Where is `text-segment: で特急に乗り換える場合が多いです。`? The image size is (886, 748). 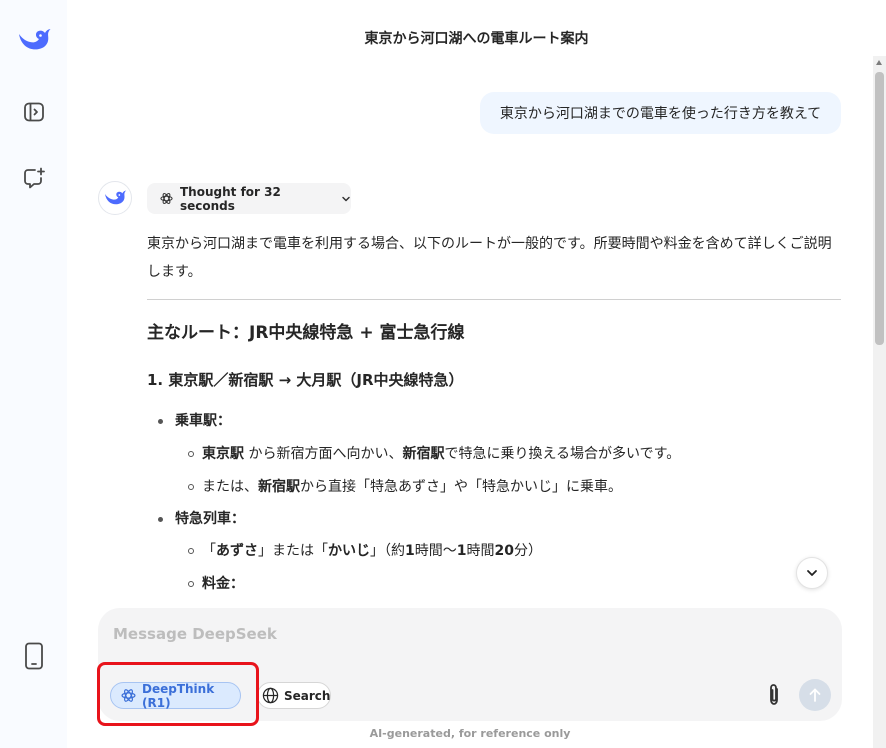
text-segment: で特急に乗り換える場合が多いです。 is located at coordinates (562, 454).